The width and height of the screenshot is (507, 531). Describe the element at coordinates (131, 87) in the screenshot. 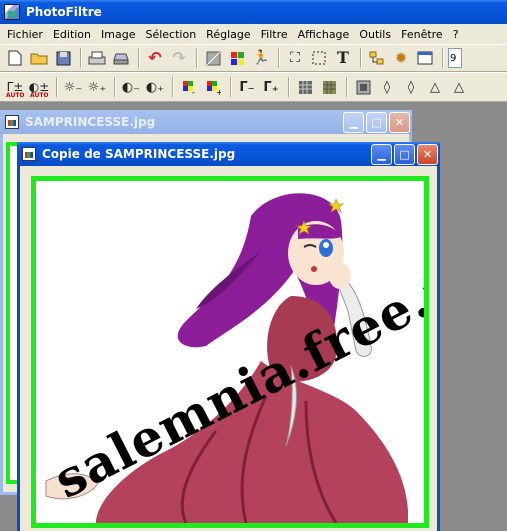

I see `contrast-down-icon: ◐₋` at that location.